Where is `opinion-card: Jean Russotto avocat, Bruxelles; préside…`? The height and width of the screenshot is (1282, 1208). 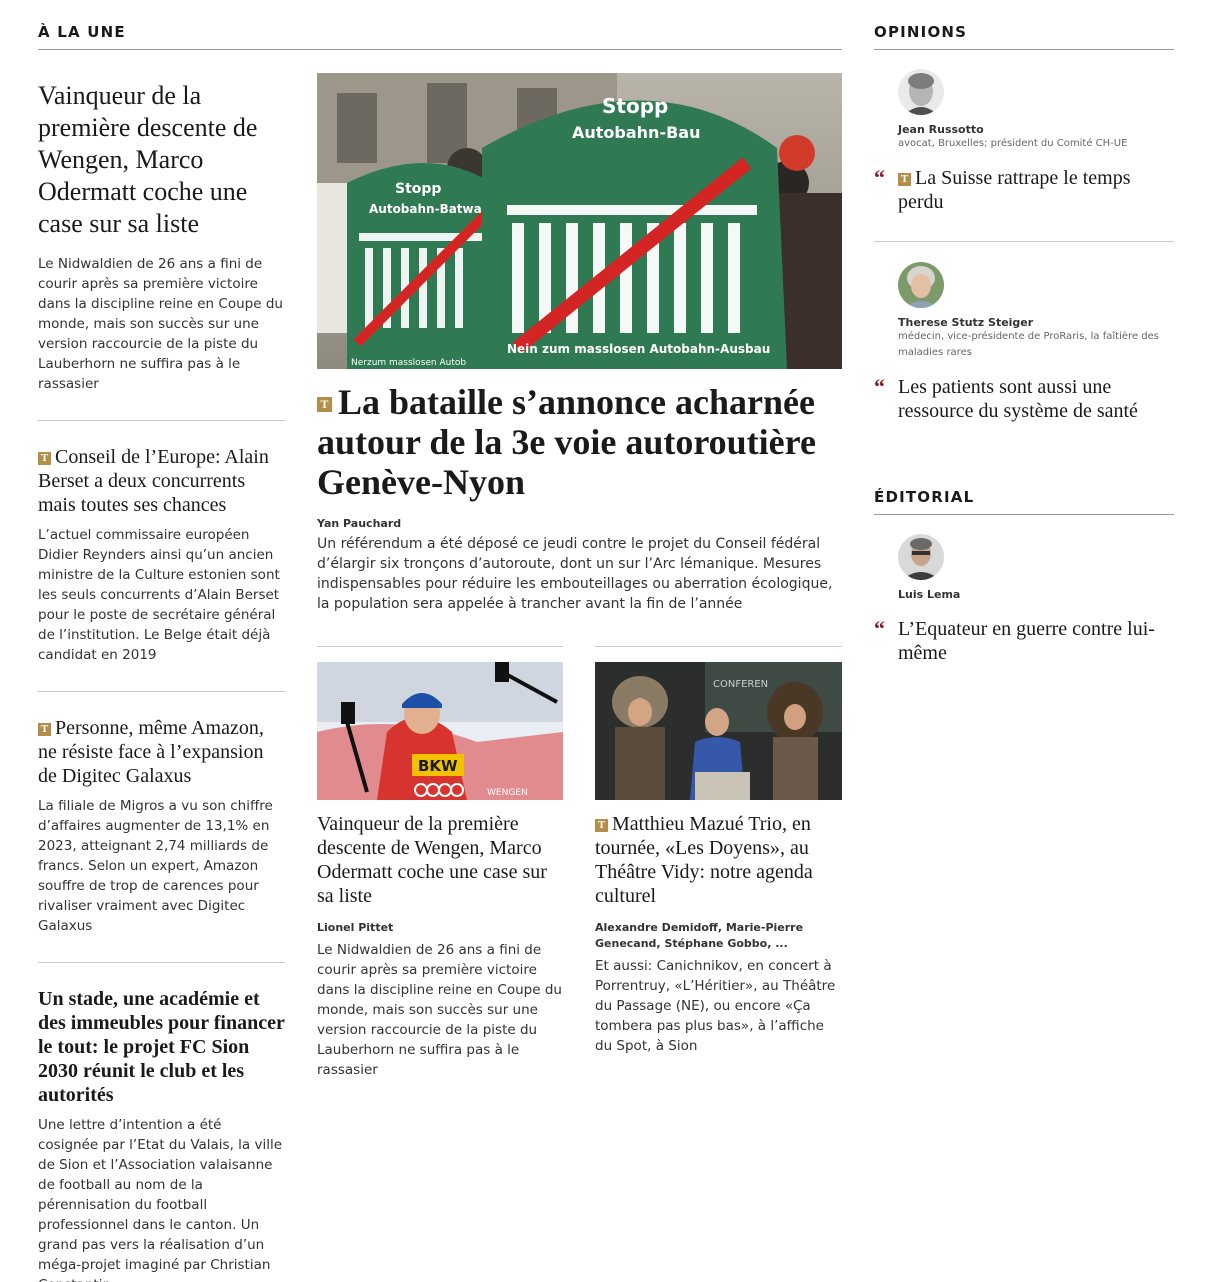
opinion-card: Jean Russotto avocat, Bruxelles; préside… is located at coordinates (1024, 141).